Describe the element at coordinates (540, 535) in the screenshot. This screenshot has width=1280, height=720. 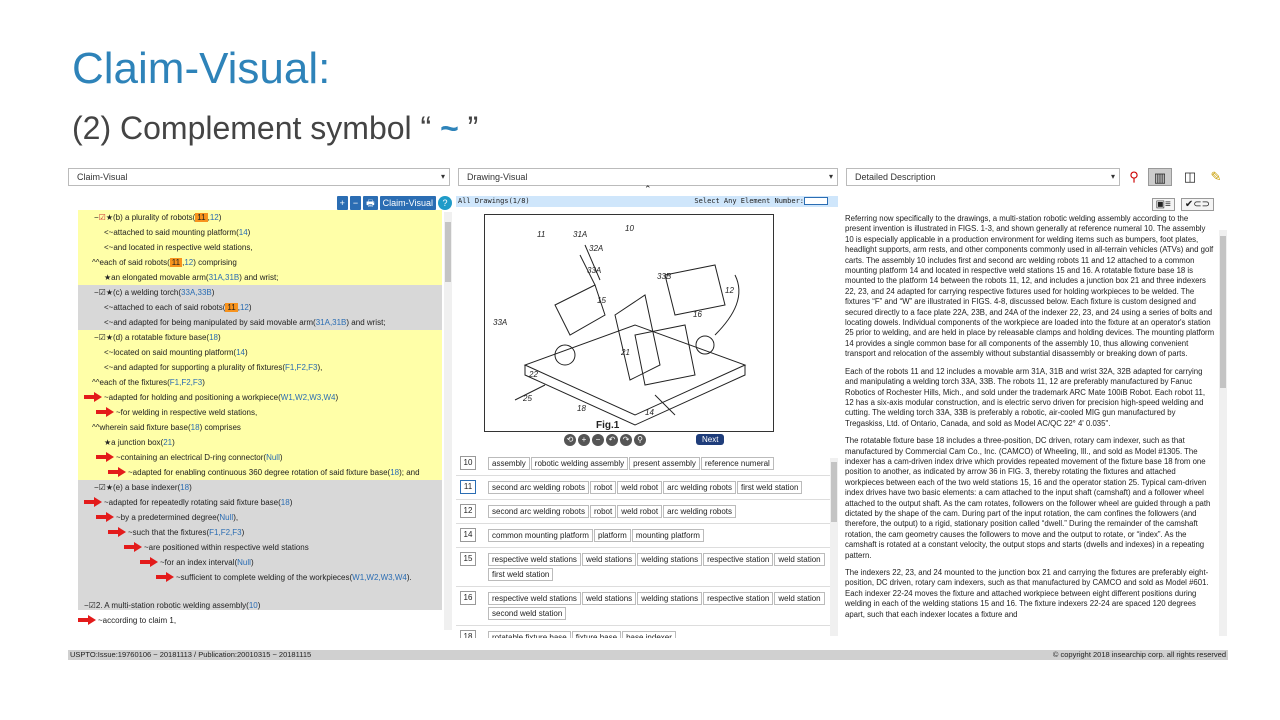
I see `element-term-tag: common mounting platform` at that location.